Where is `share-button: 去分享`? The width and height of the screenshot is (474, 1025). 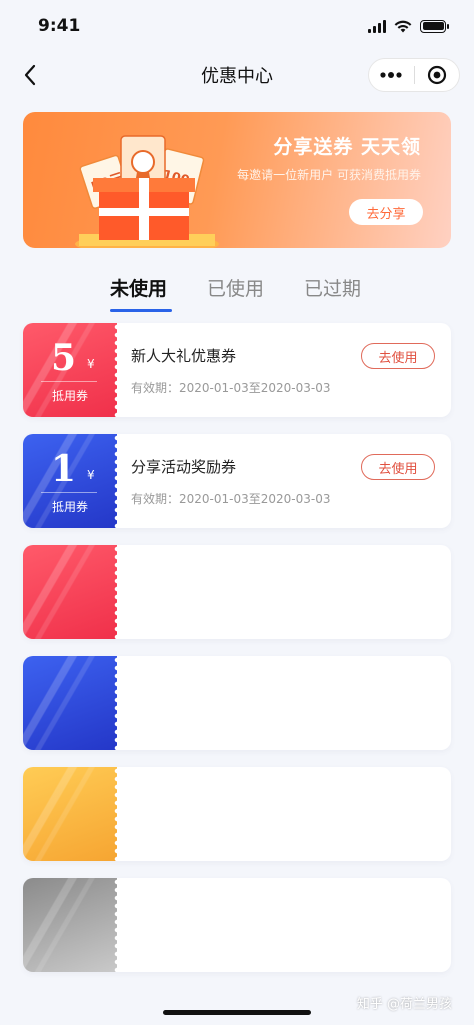
share-button: 去分享 is located at coordinates (386, 212).